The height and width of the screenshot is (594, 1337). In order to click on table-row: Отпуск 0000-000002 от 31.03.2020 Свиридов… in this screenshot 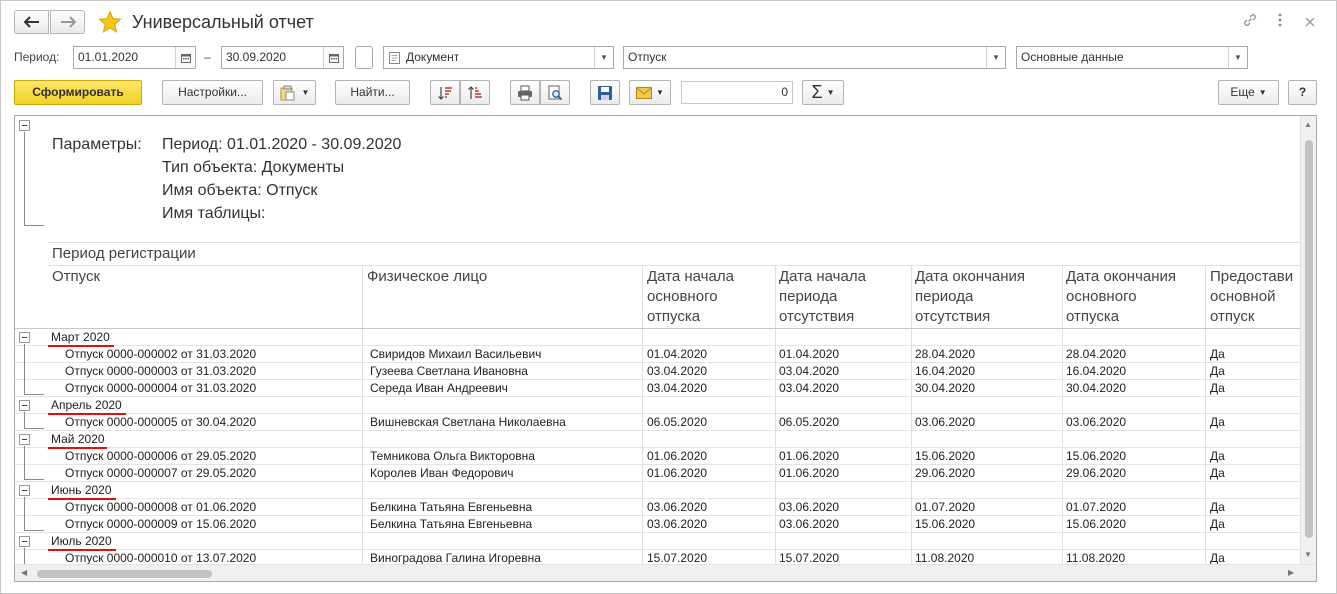, I will do `click(660, 354)`.